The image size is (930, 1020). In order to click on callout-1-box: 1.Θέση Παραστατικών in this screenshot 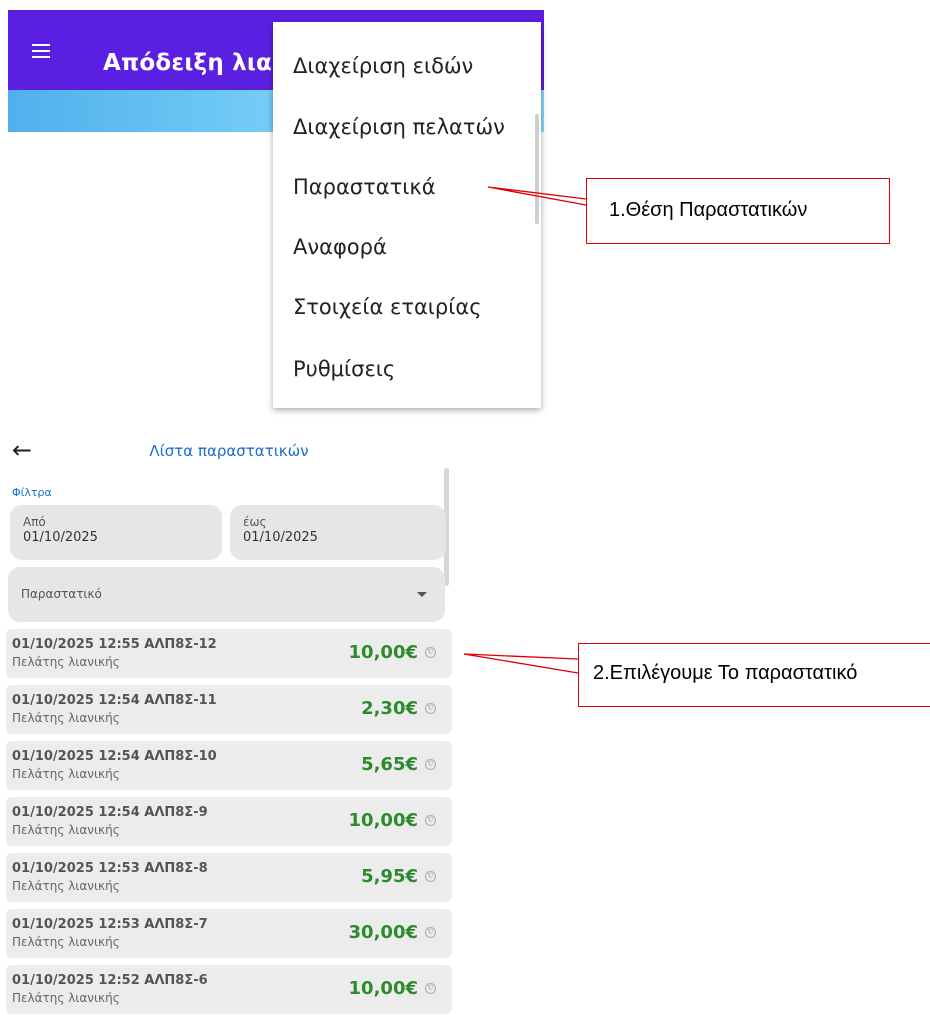, I will do `click(738, 211)`.